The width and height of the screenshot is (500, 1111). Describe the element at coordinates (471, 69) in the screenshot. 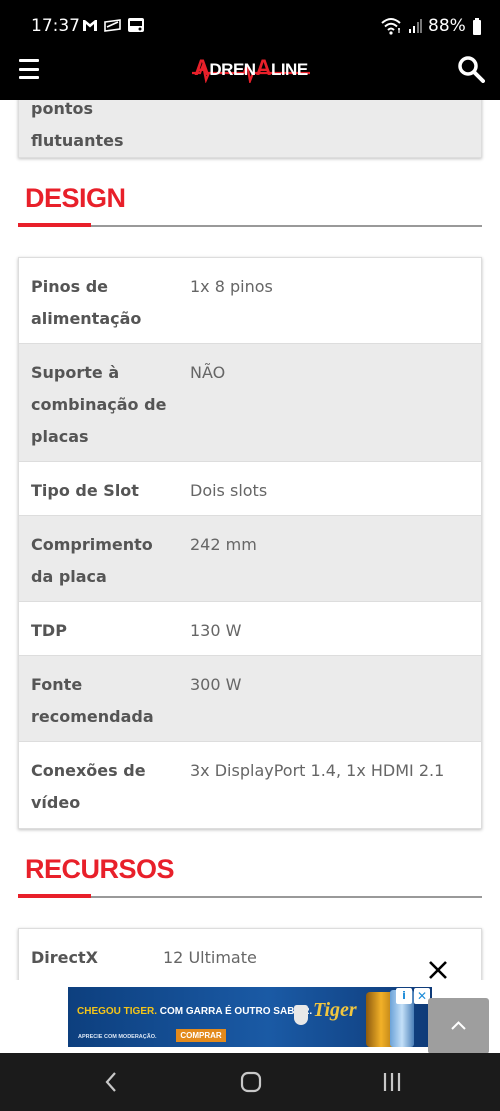

I see `search-icon` at that location.